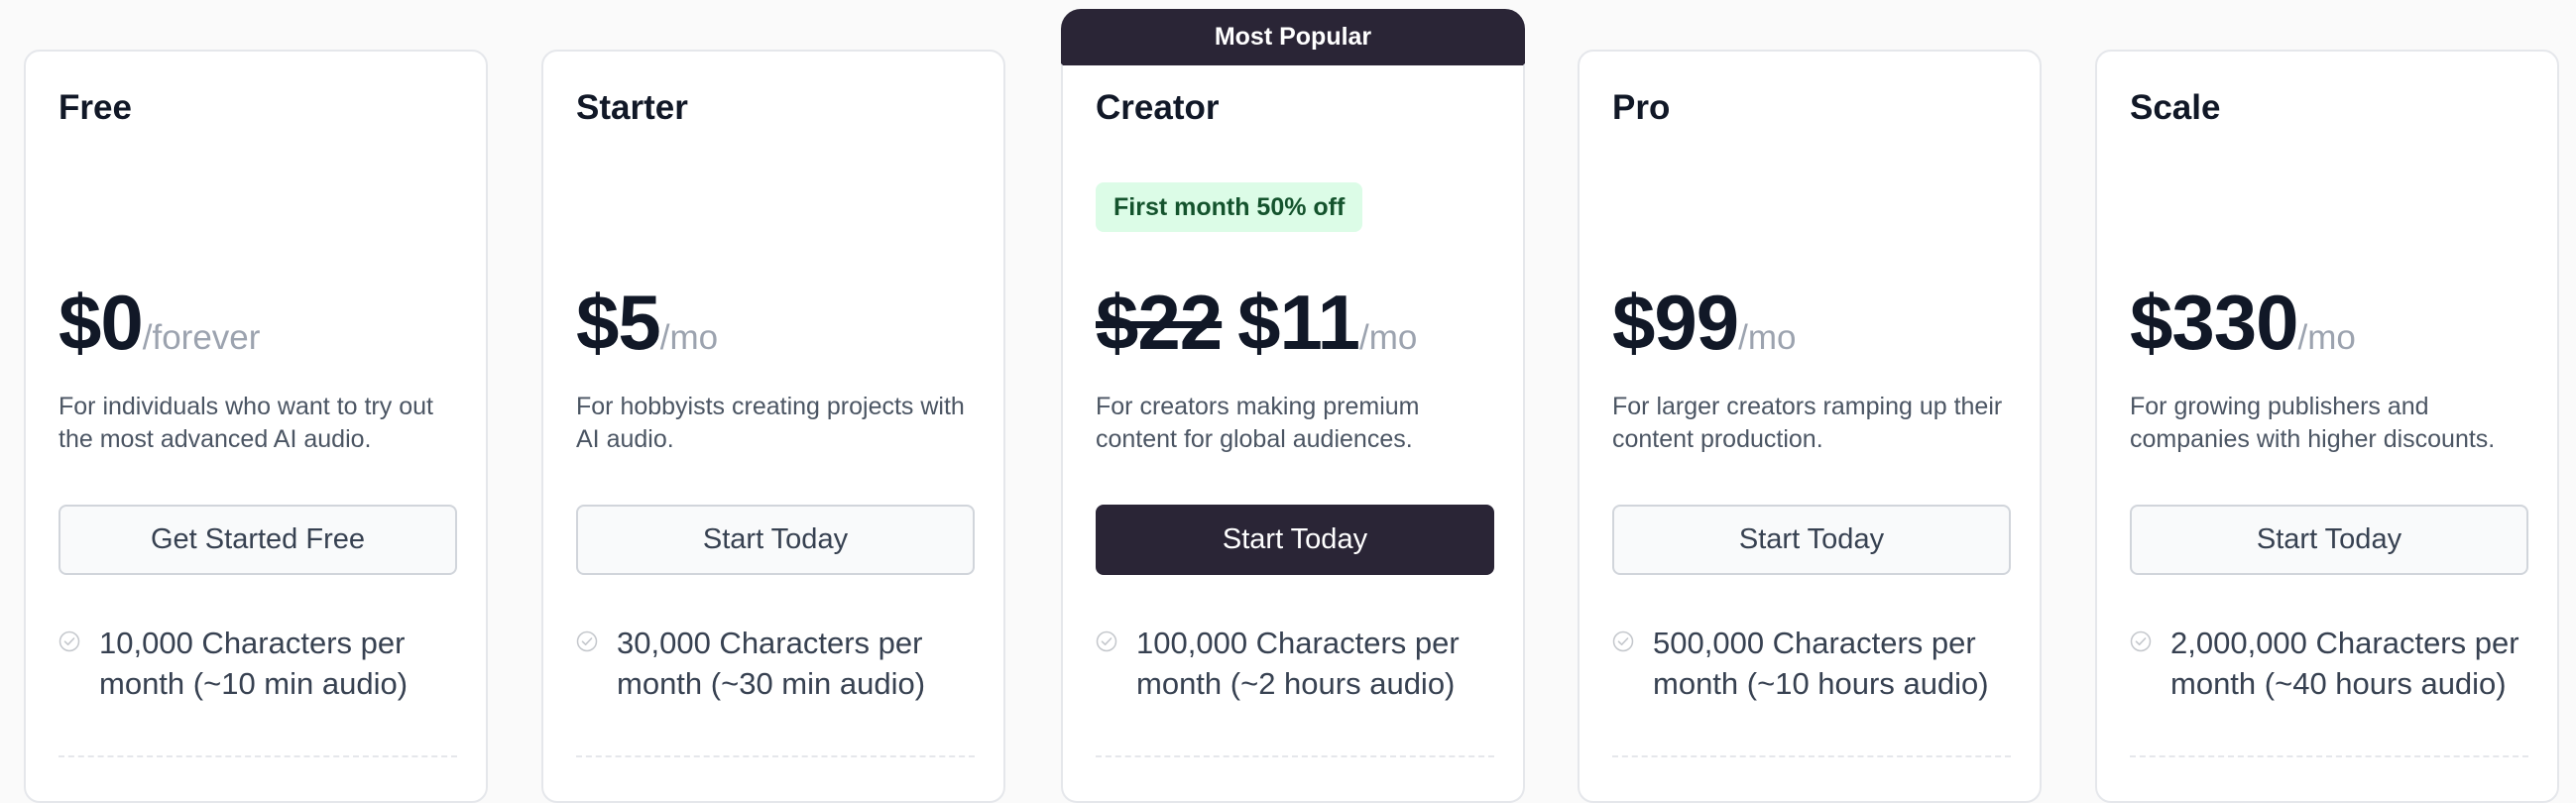  I want to click on price: $11, so click(1298, 323).